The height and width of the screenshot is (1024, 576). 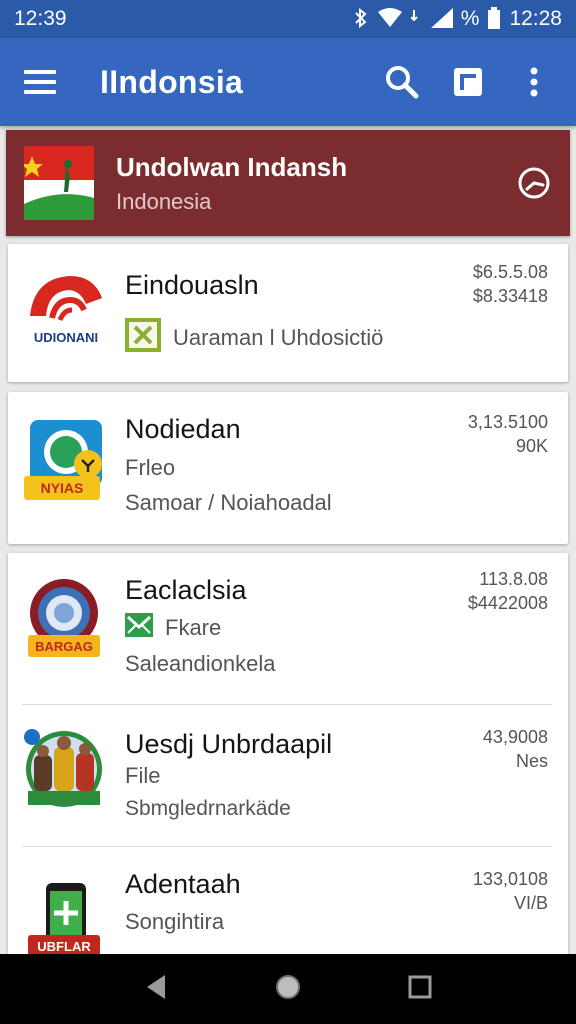 What do you see at coordinates (416, 19) in the screenshot?
I see `data-transfer-icon` at bounding box center [416, 19].